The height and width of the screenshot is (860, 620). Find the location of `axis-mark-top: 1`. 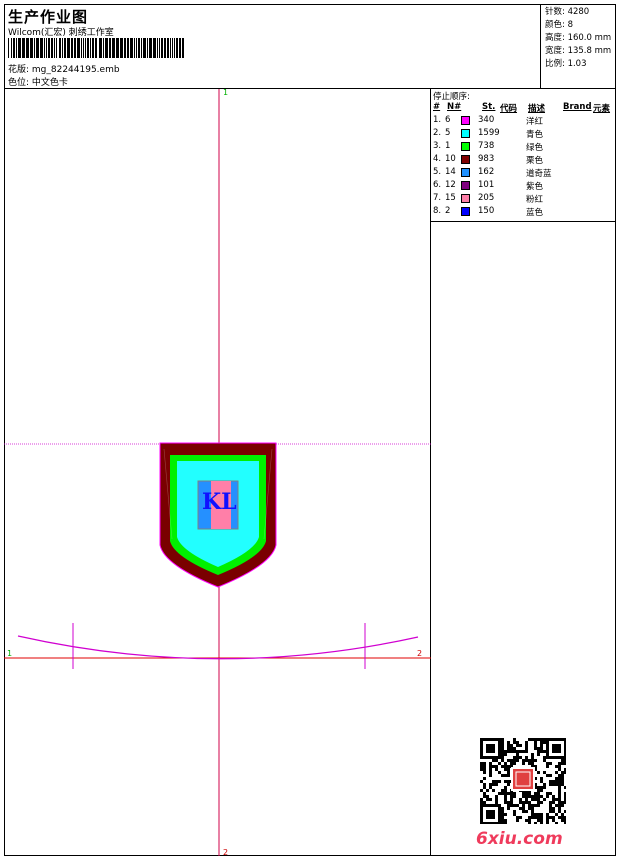

axis-mark-top: 1 is located at coordinates (225, 93).